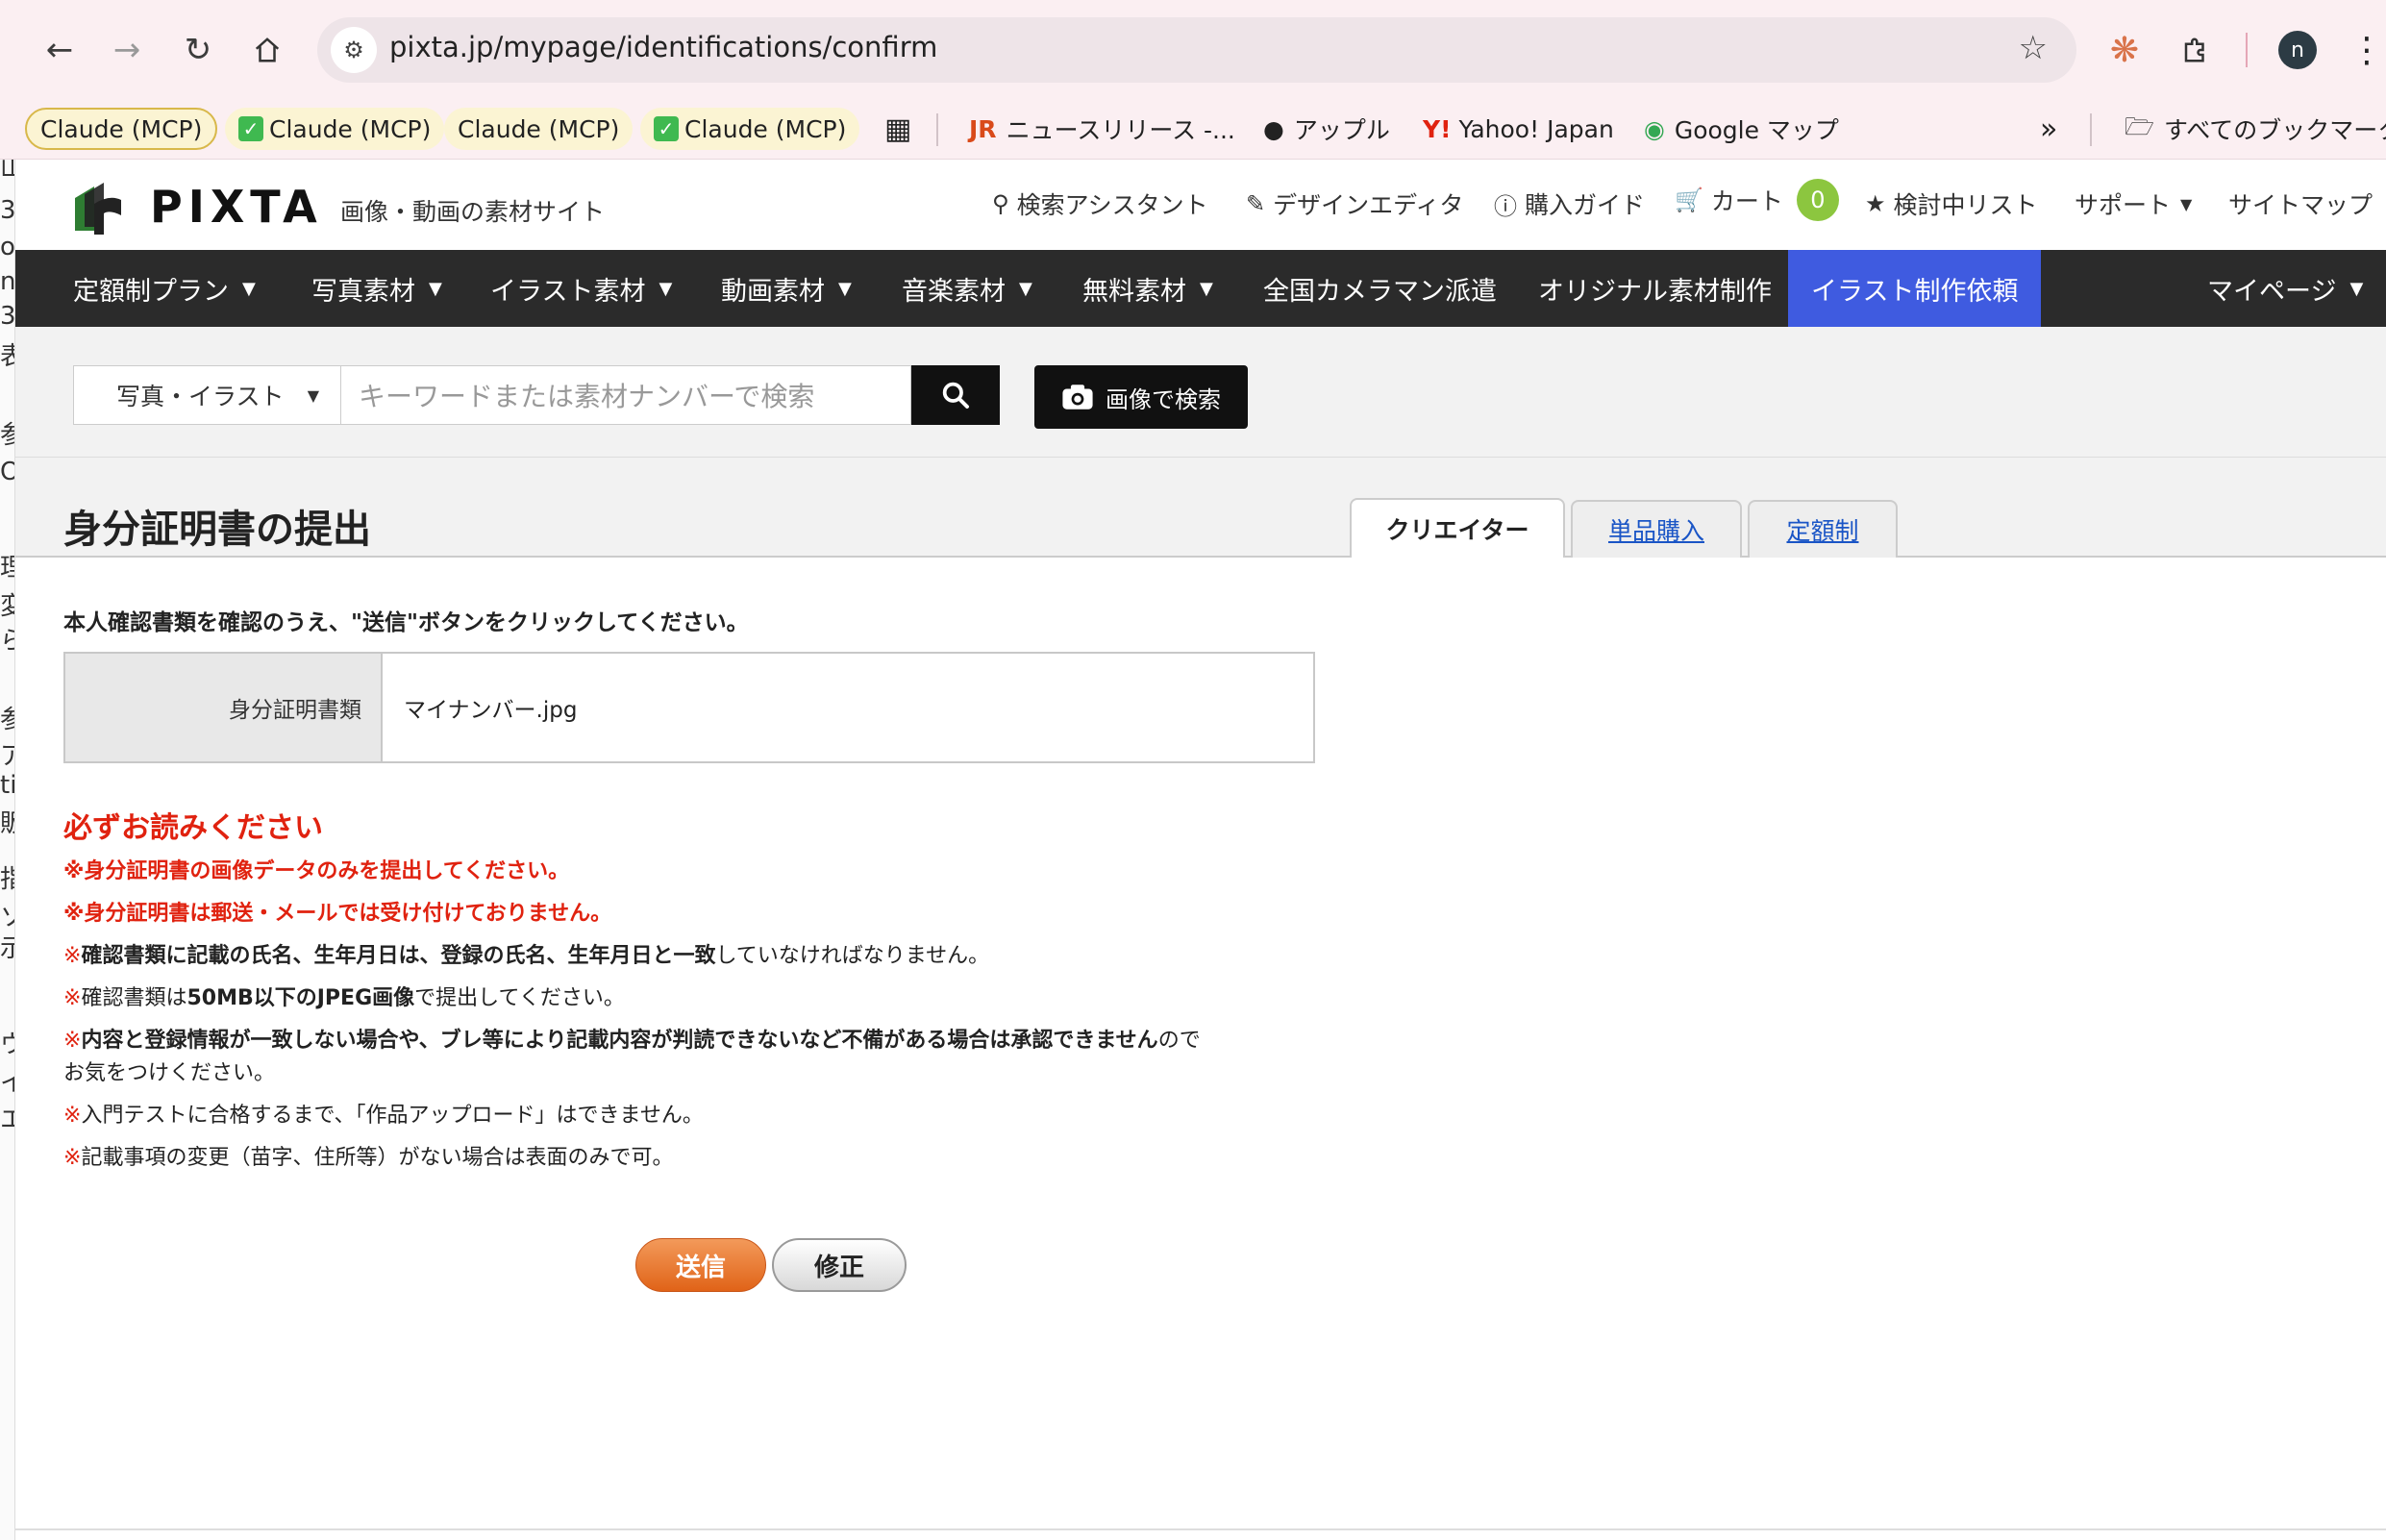 The image size is (2386, 1540). What do you see at coordinates (1148, 288) in the screenshot?
I see `nav-free: 無料素材 ▼` at bounding box center [1148, 288].